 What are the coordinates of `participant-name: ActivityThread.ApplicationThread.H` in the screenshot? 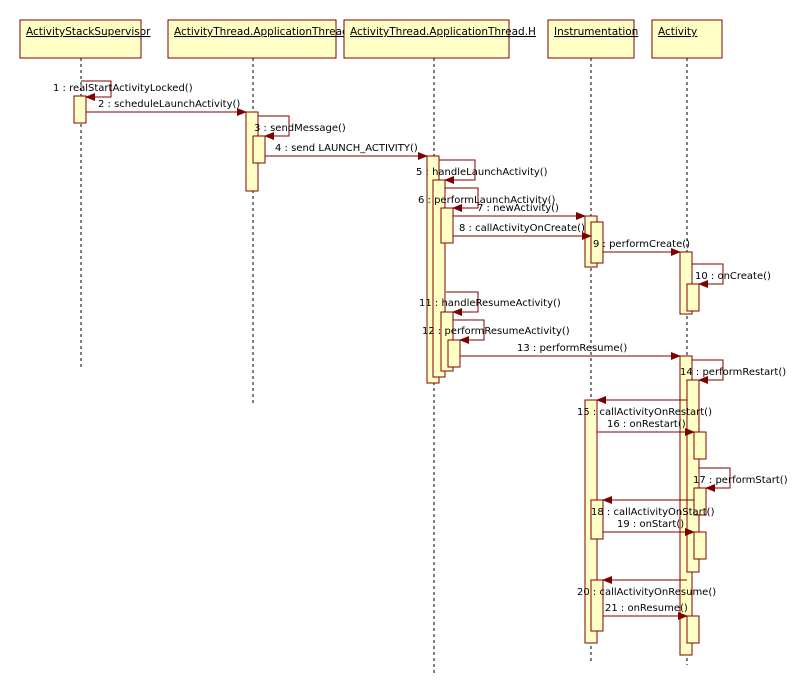 It's located at (443, 32).